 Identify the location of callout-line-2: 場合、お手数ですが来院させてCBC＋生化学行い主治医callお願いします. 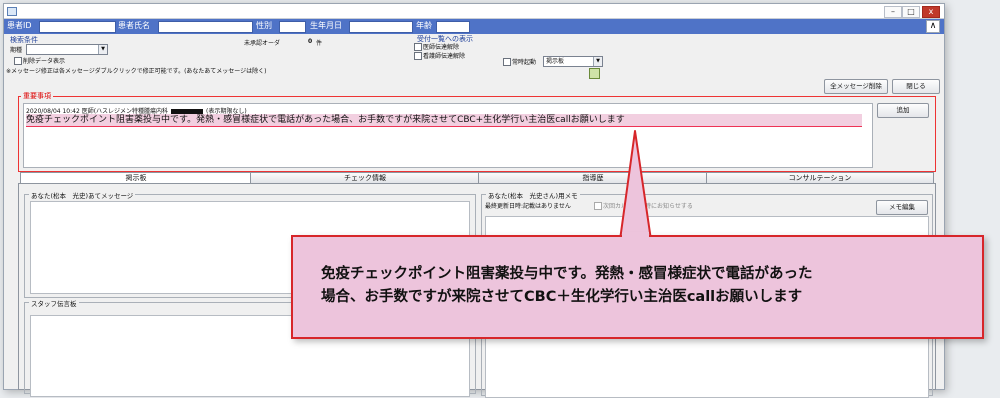
(562, 297).